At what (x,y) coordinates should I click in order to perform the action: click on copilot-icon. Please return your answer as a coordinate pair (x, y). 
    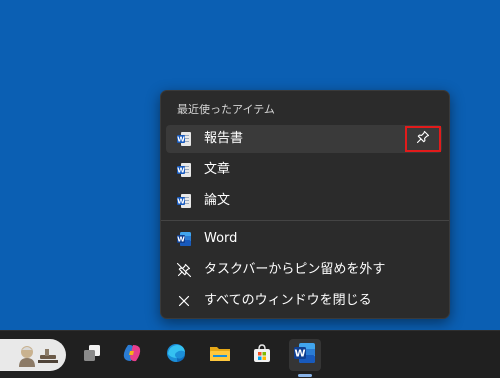
    Looking at the image, I should click on (132, 355).